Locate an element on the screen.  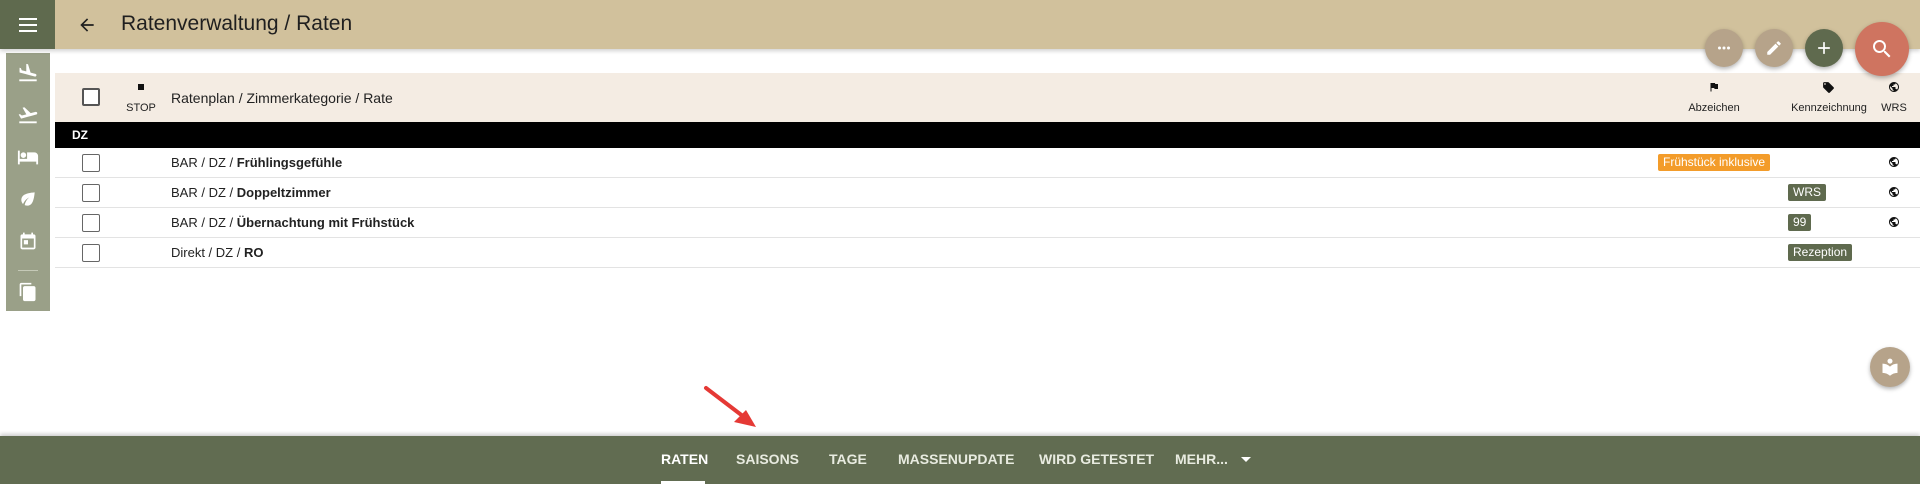
badge-kennzeichnung: WRS is located at coordinates (1807, 192).